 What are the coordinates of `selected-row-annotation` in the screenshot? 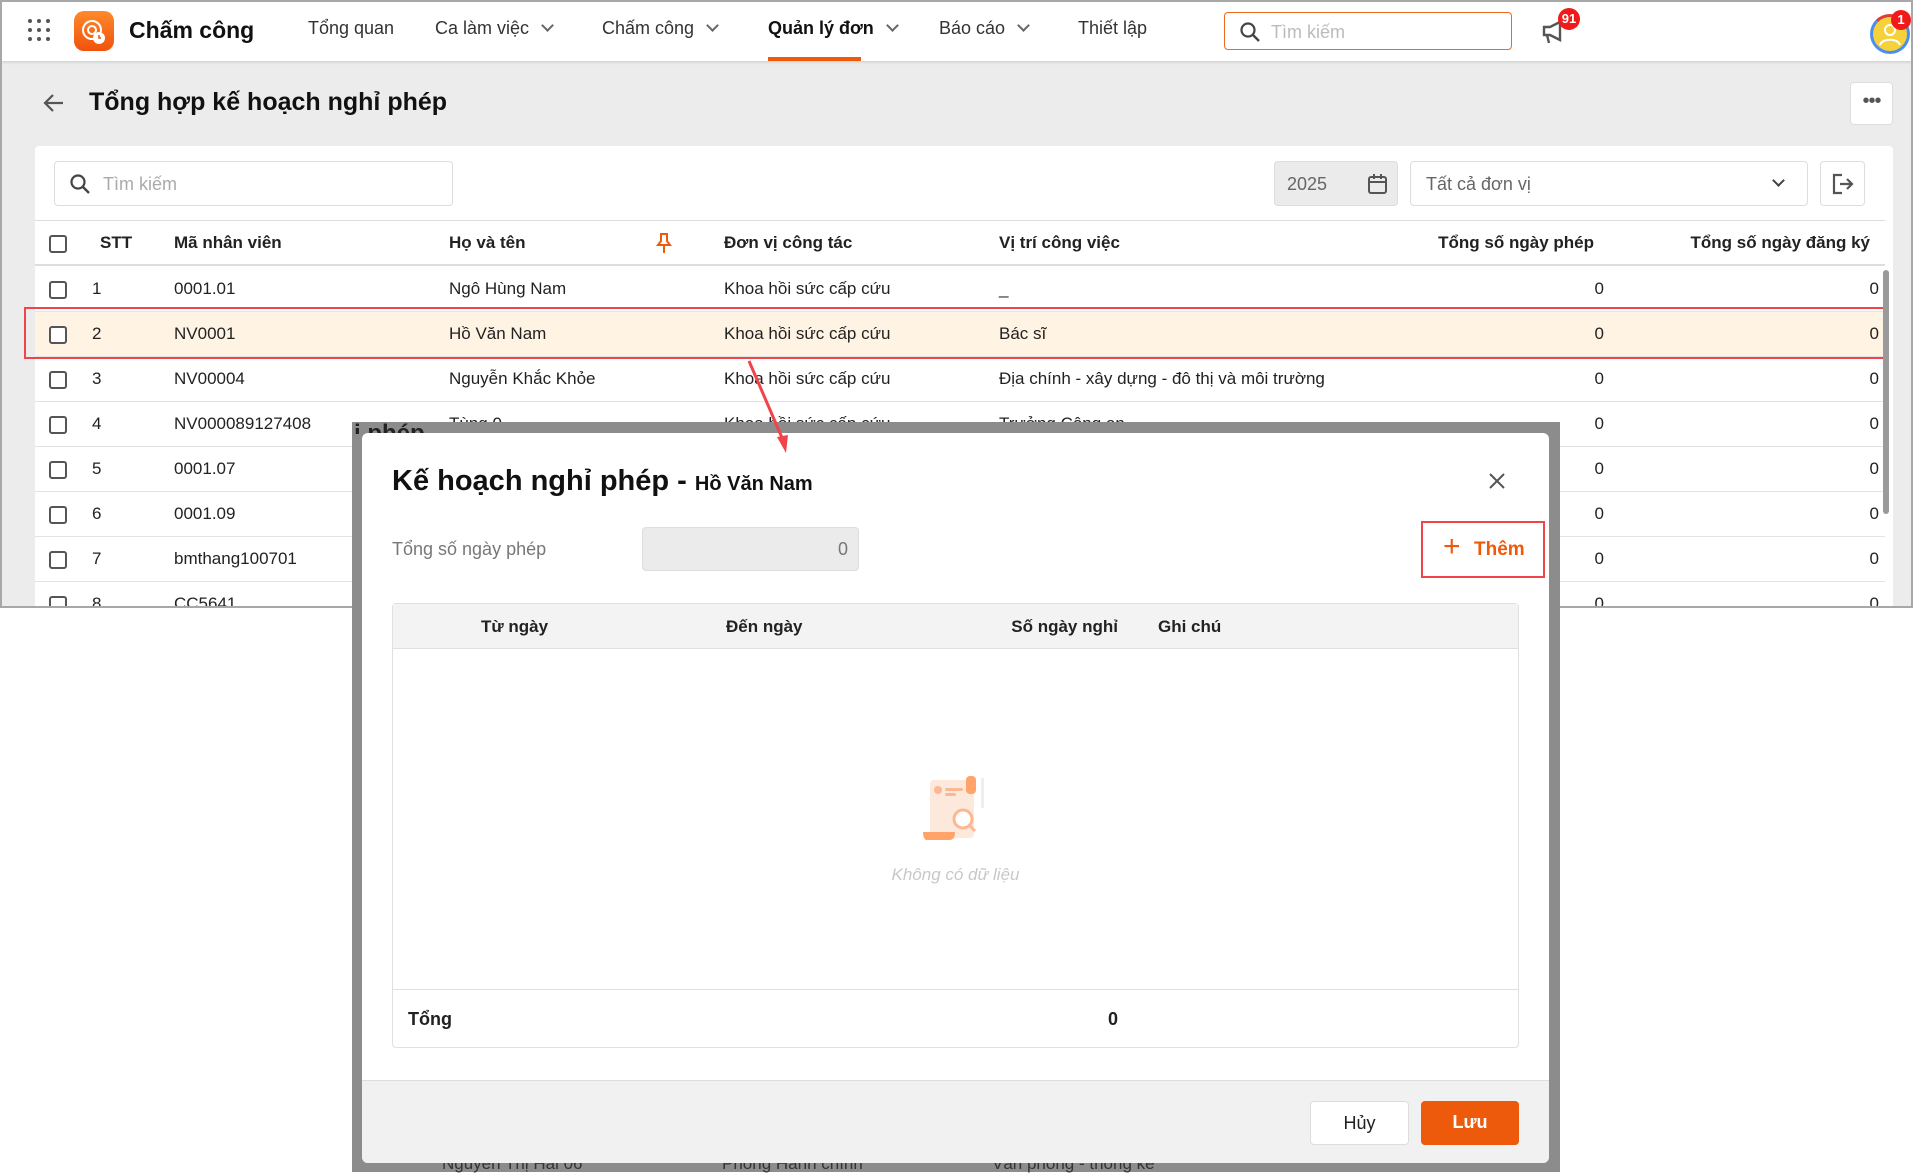 It's located at (956, 333).